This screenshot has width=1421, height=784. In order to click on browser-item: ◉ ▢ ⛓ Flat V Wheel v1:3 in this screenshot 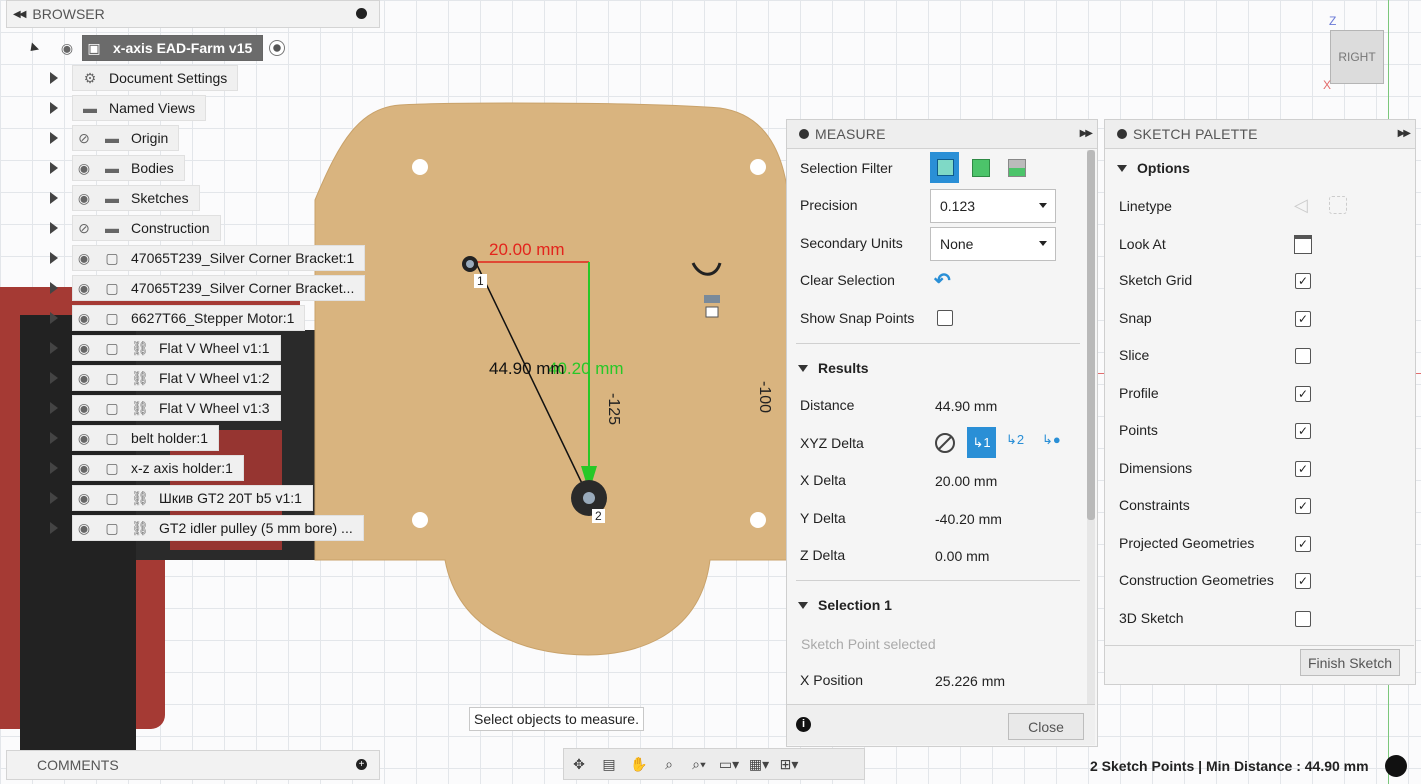, I will do `click(165, 408)`.